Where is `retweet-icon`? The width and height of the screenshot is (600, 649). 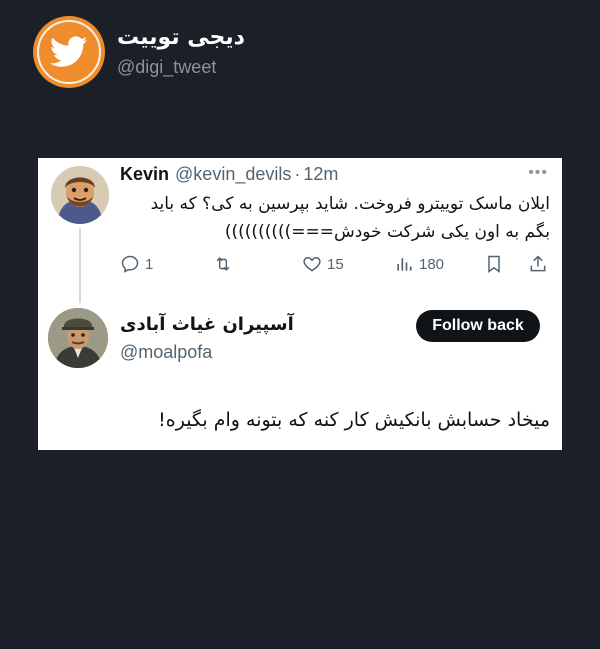 retweet-icon is located at coordinates (223, 264).